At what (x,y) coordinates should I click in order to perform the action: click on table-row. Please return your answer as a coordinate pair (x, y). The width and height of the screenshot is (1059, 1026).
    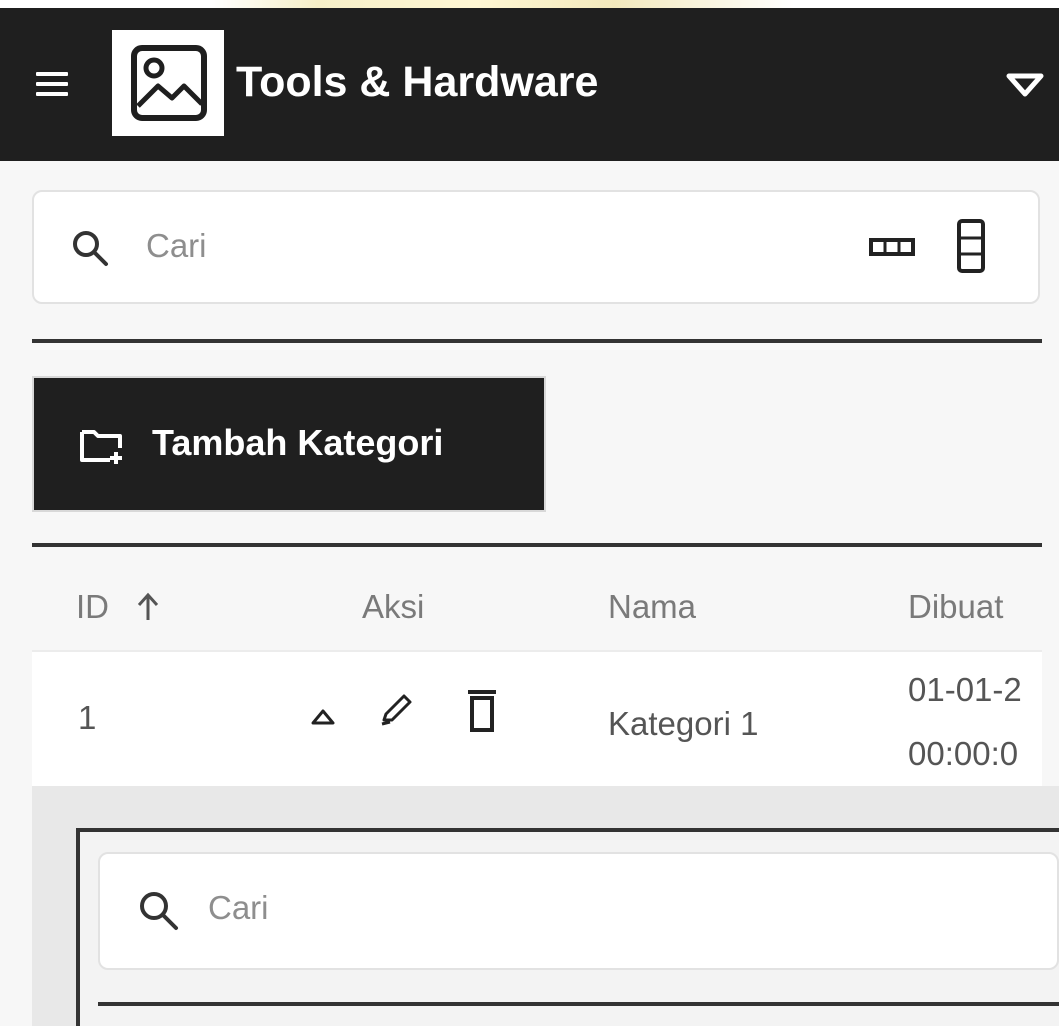
    Looking at the image, I should click on (537, 719).